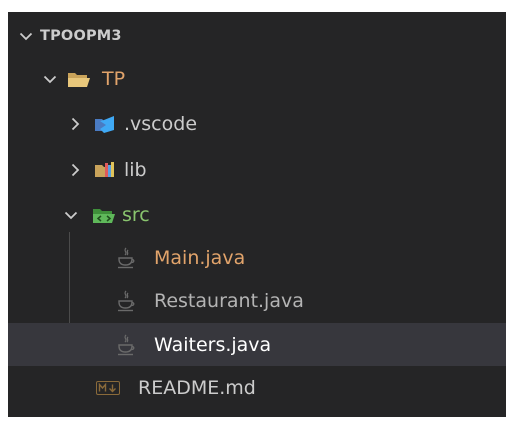  Describe the element at coordinates (79, 79) in the screenshot. I see `folder-open-icon` at that location.